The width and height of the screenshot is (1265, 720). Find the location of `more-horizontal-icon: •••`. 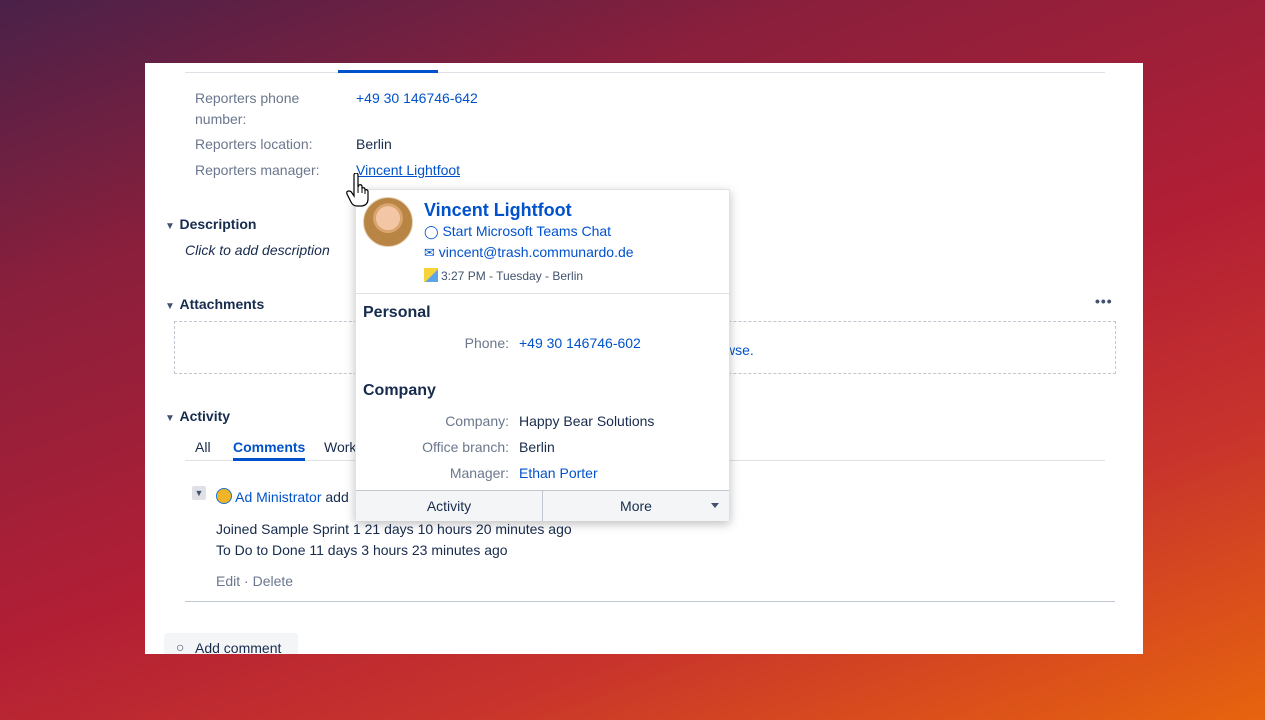

more-horizontal-icon: ••• is located at coordinates (1104, 301).